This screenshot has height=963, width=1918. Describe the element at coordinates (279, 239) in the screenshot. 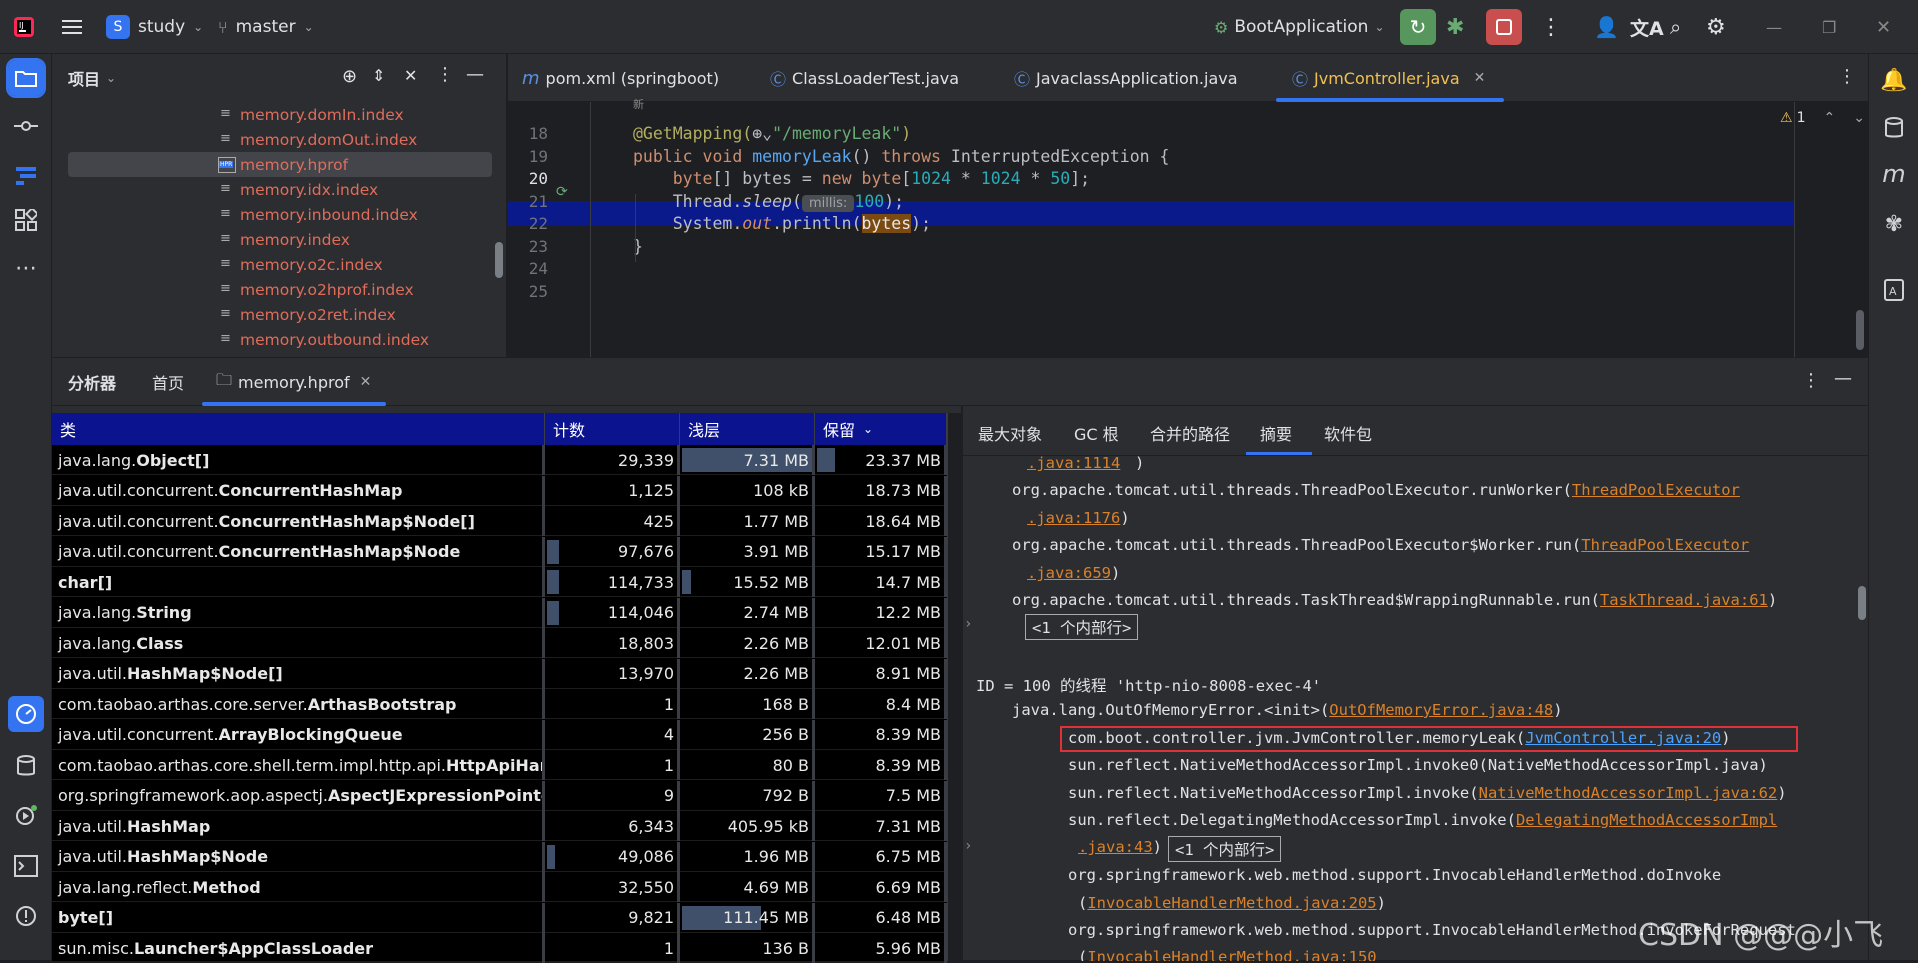

I see `tree-item: ≡ memory.index` at that location.